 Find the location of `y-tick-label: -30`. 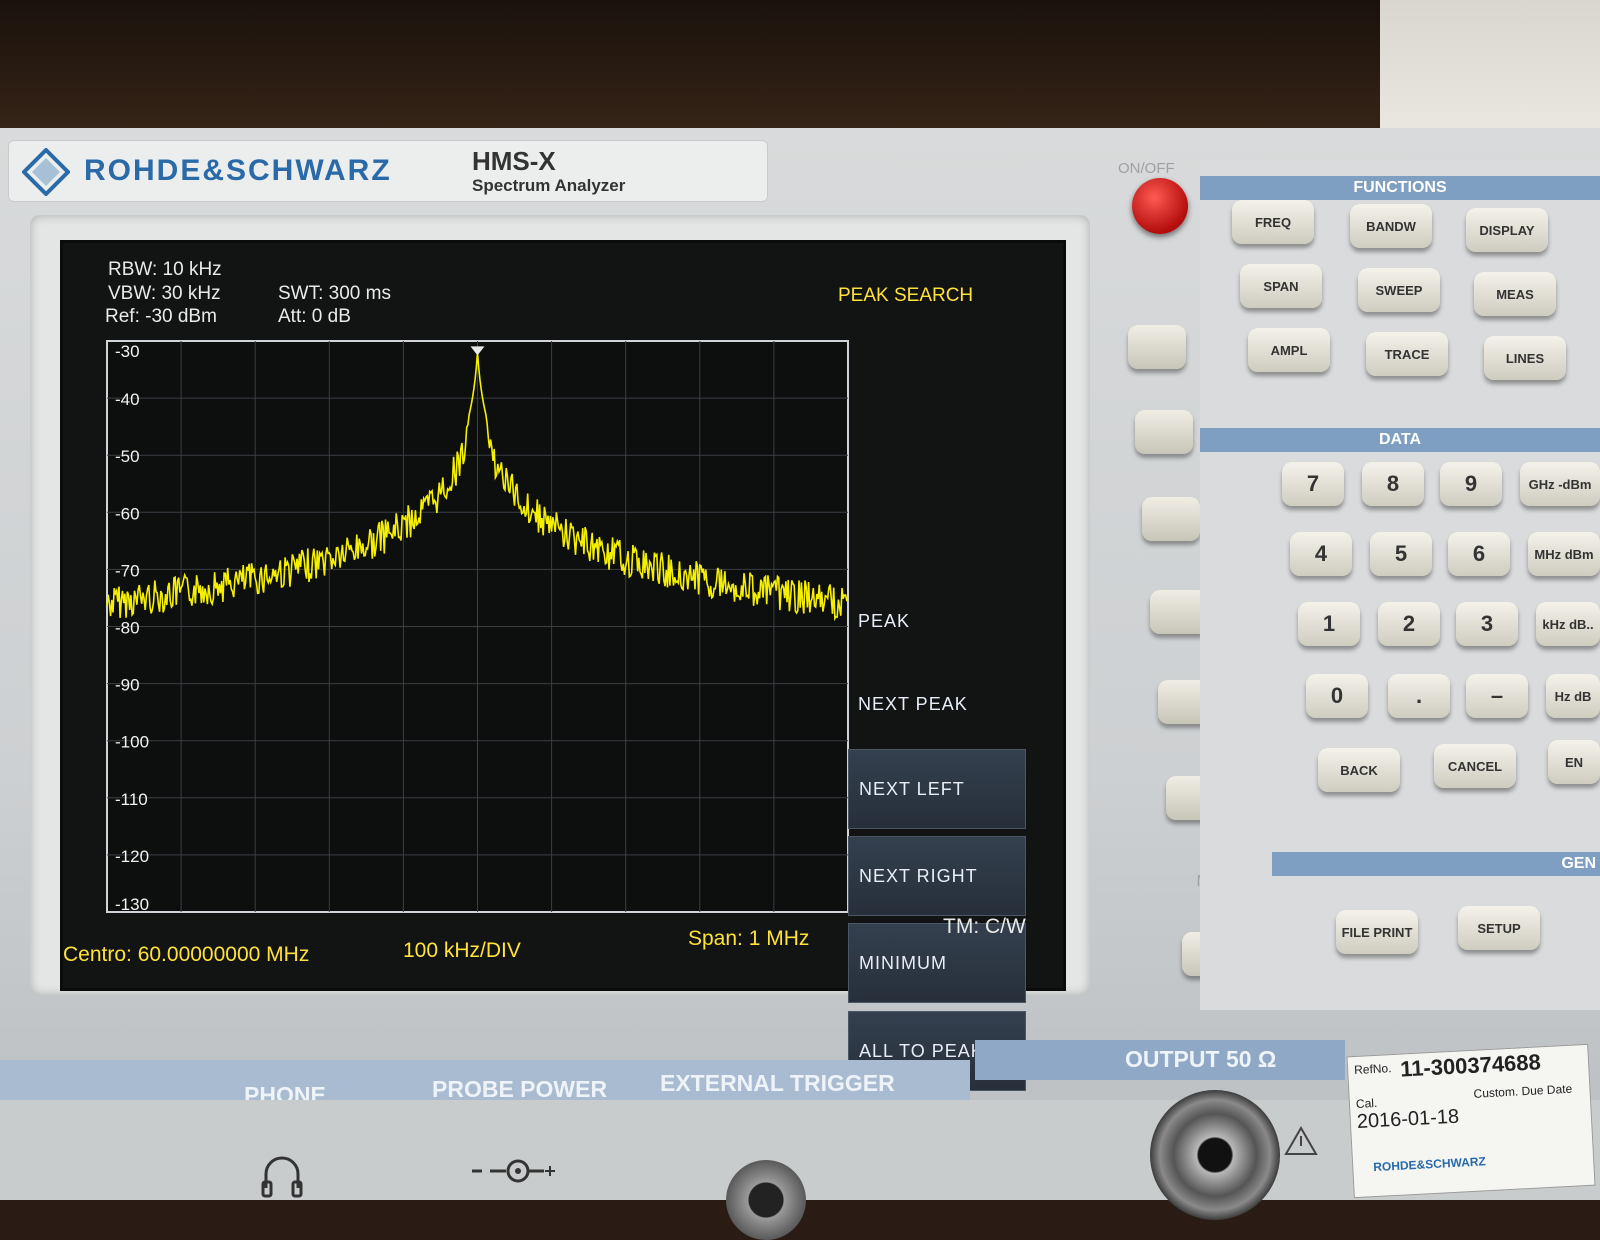

y-tick-label: -30 is located at coordinates (127, 351).